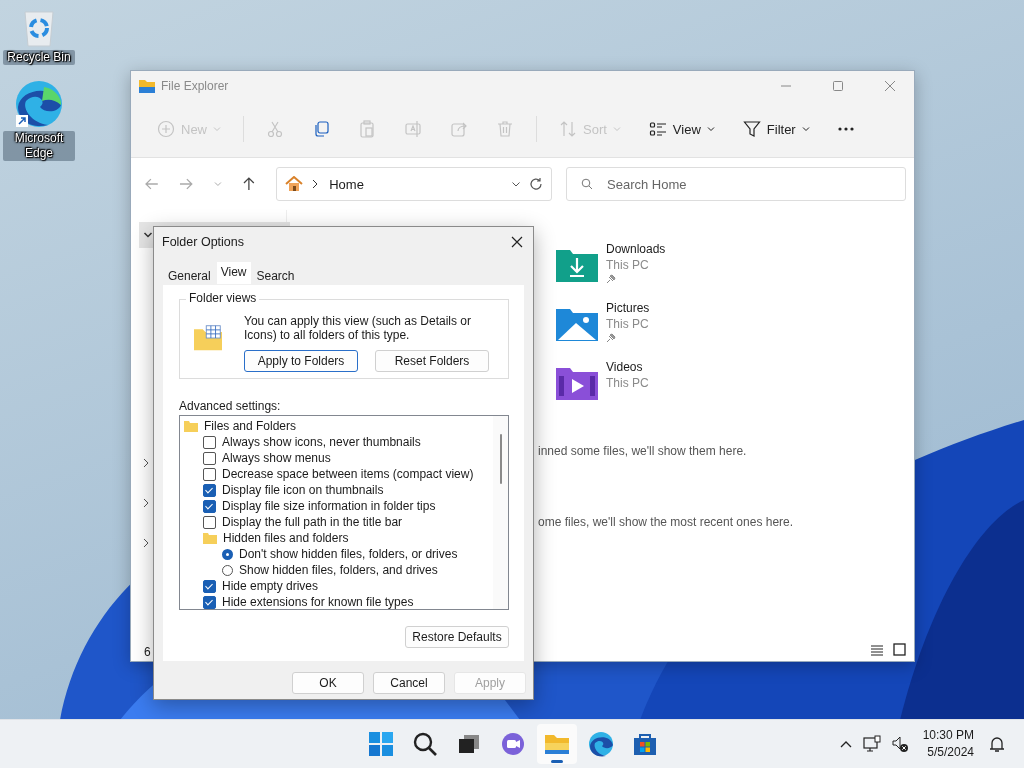 This screenshot has height=768, width=1024. Describe the element at coordinates (348, 474) in the screenshot. I see `option-label: Decrease space between items (compact view)` at that location.